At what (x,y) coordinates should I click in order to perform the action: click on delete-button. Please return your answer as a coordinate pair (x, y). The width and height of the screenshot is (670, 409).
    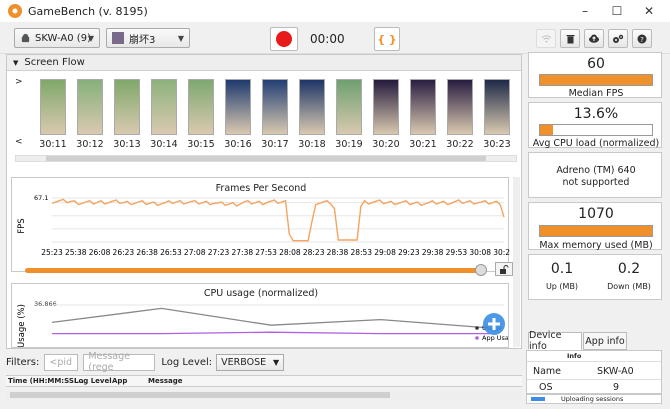
    Looking at the image, I should click on (570, 38).